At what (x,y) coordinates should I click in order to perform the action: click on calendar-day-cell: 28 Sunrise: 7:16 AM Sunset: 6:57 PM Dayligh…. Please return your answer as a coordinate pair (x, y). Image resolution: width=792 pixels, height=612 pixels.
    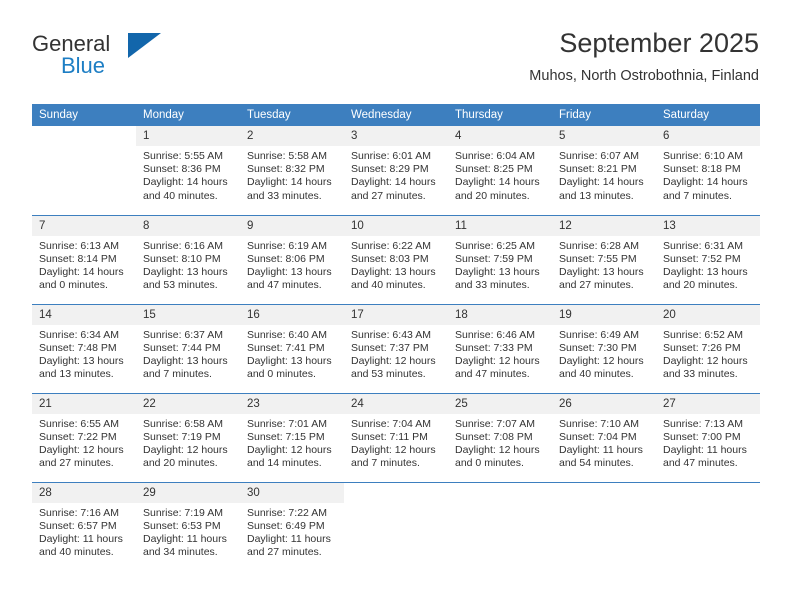
    Looking at the image, I should click on (84, 526).